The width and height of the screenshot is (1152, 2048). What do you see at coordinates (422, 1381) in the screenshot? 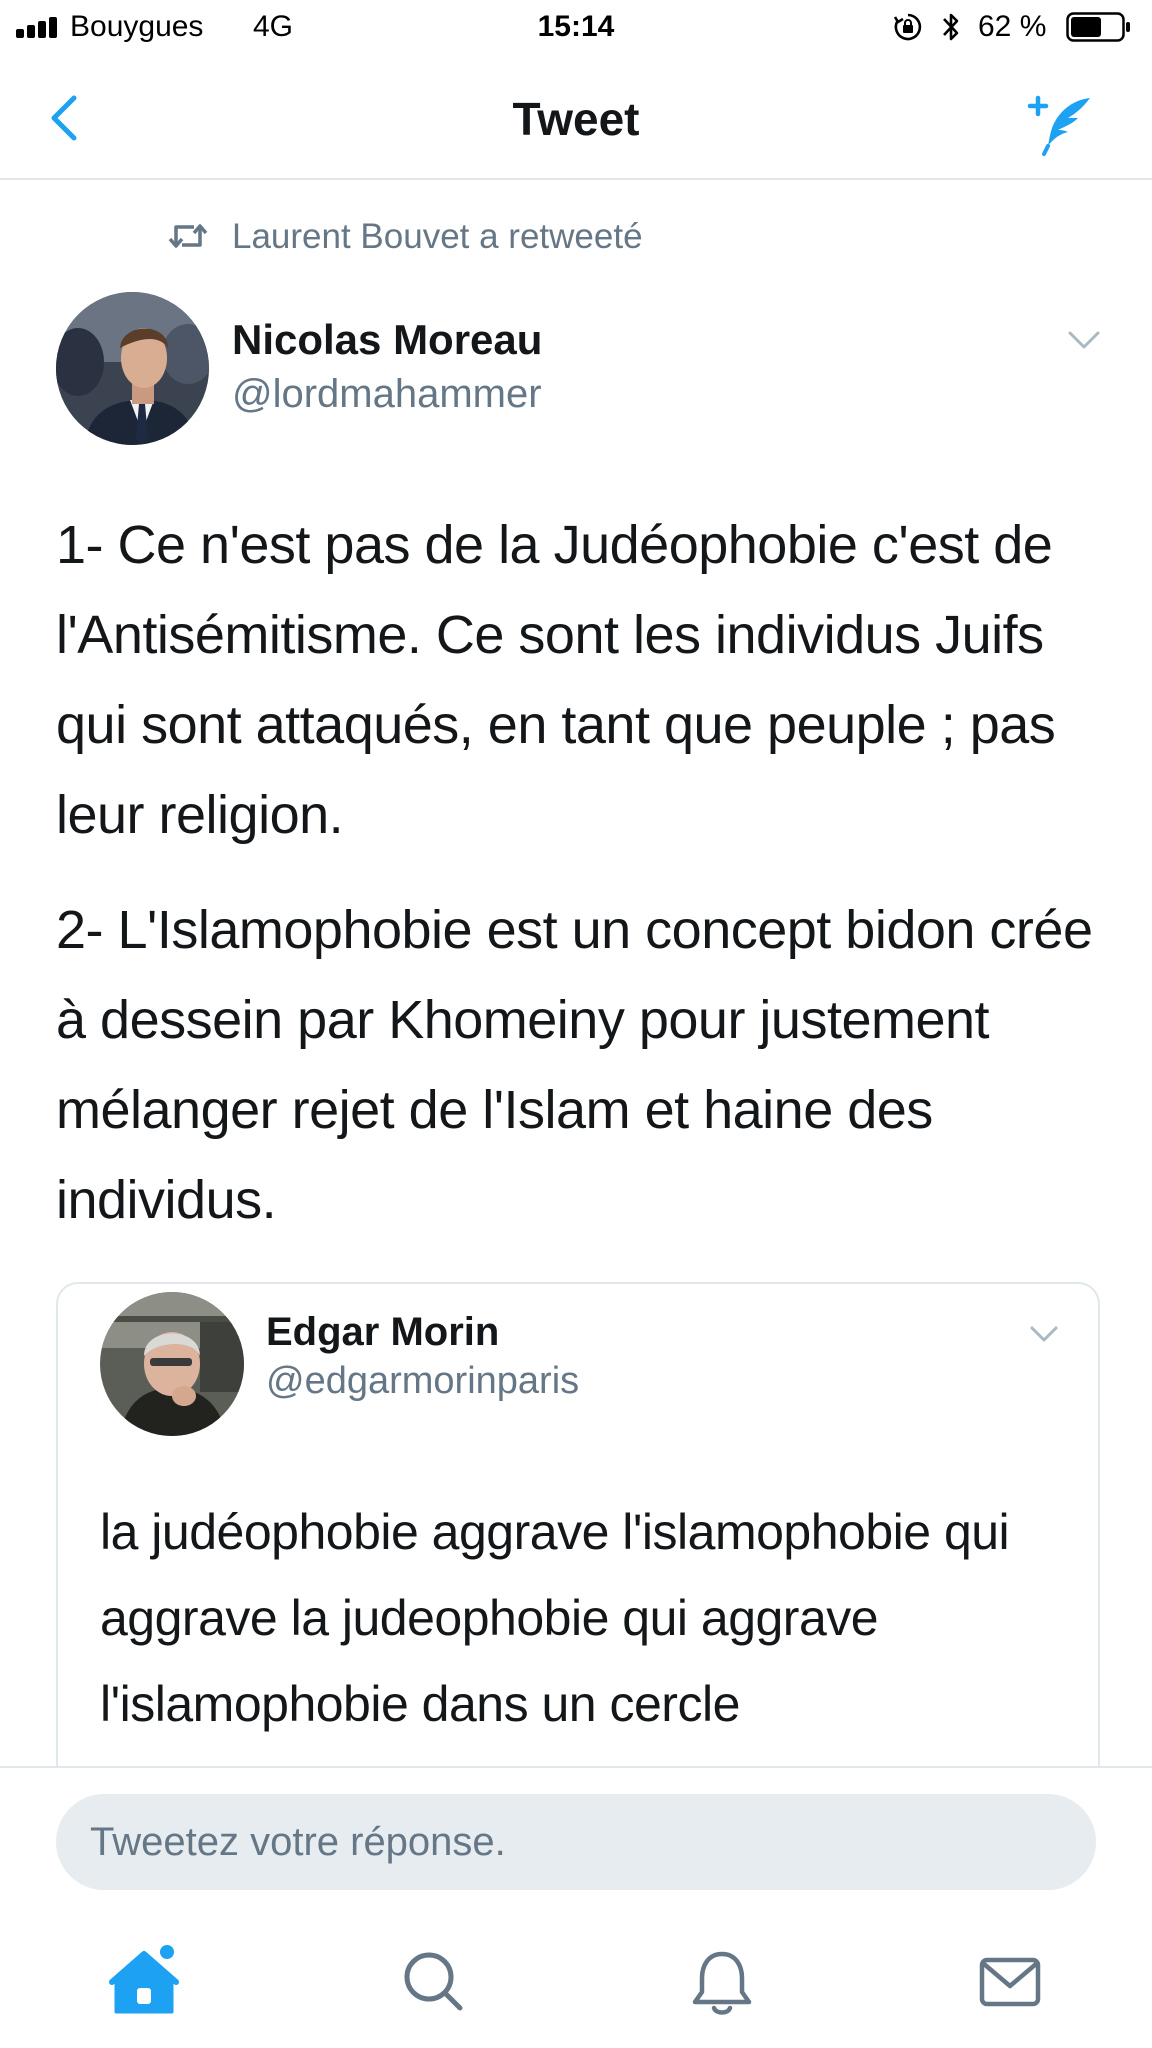
I see `quoted-author-handle: @edgarmorinparis` at bounding box center [422, 1381].